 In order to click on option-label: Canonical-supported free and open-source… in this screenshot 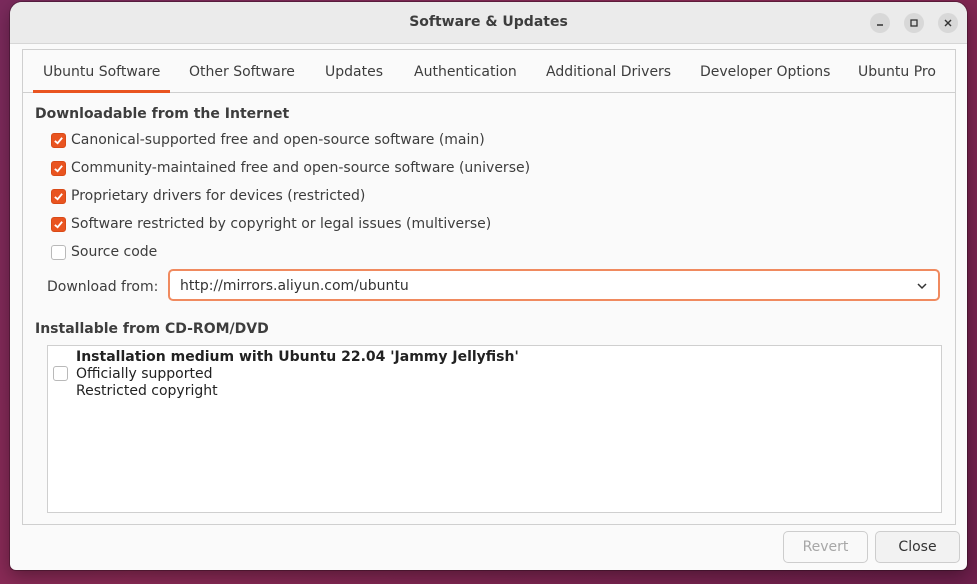, I will do `click(278, 140)`.